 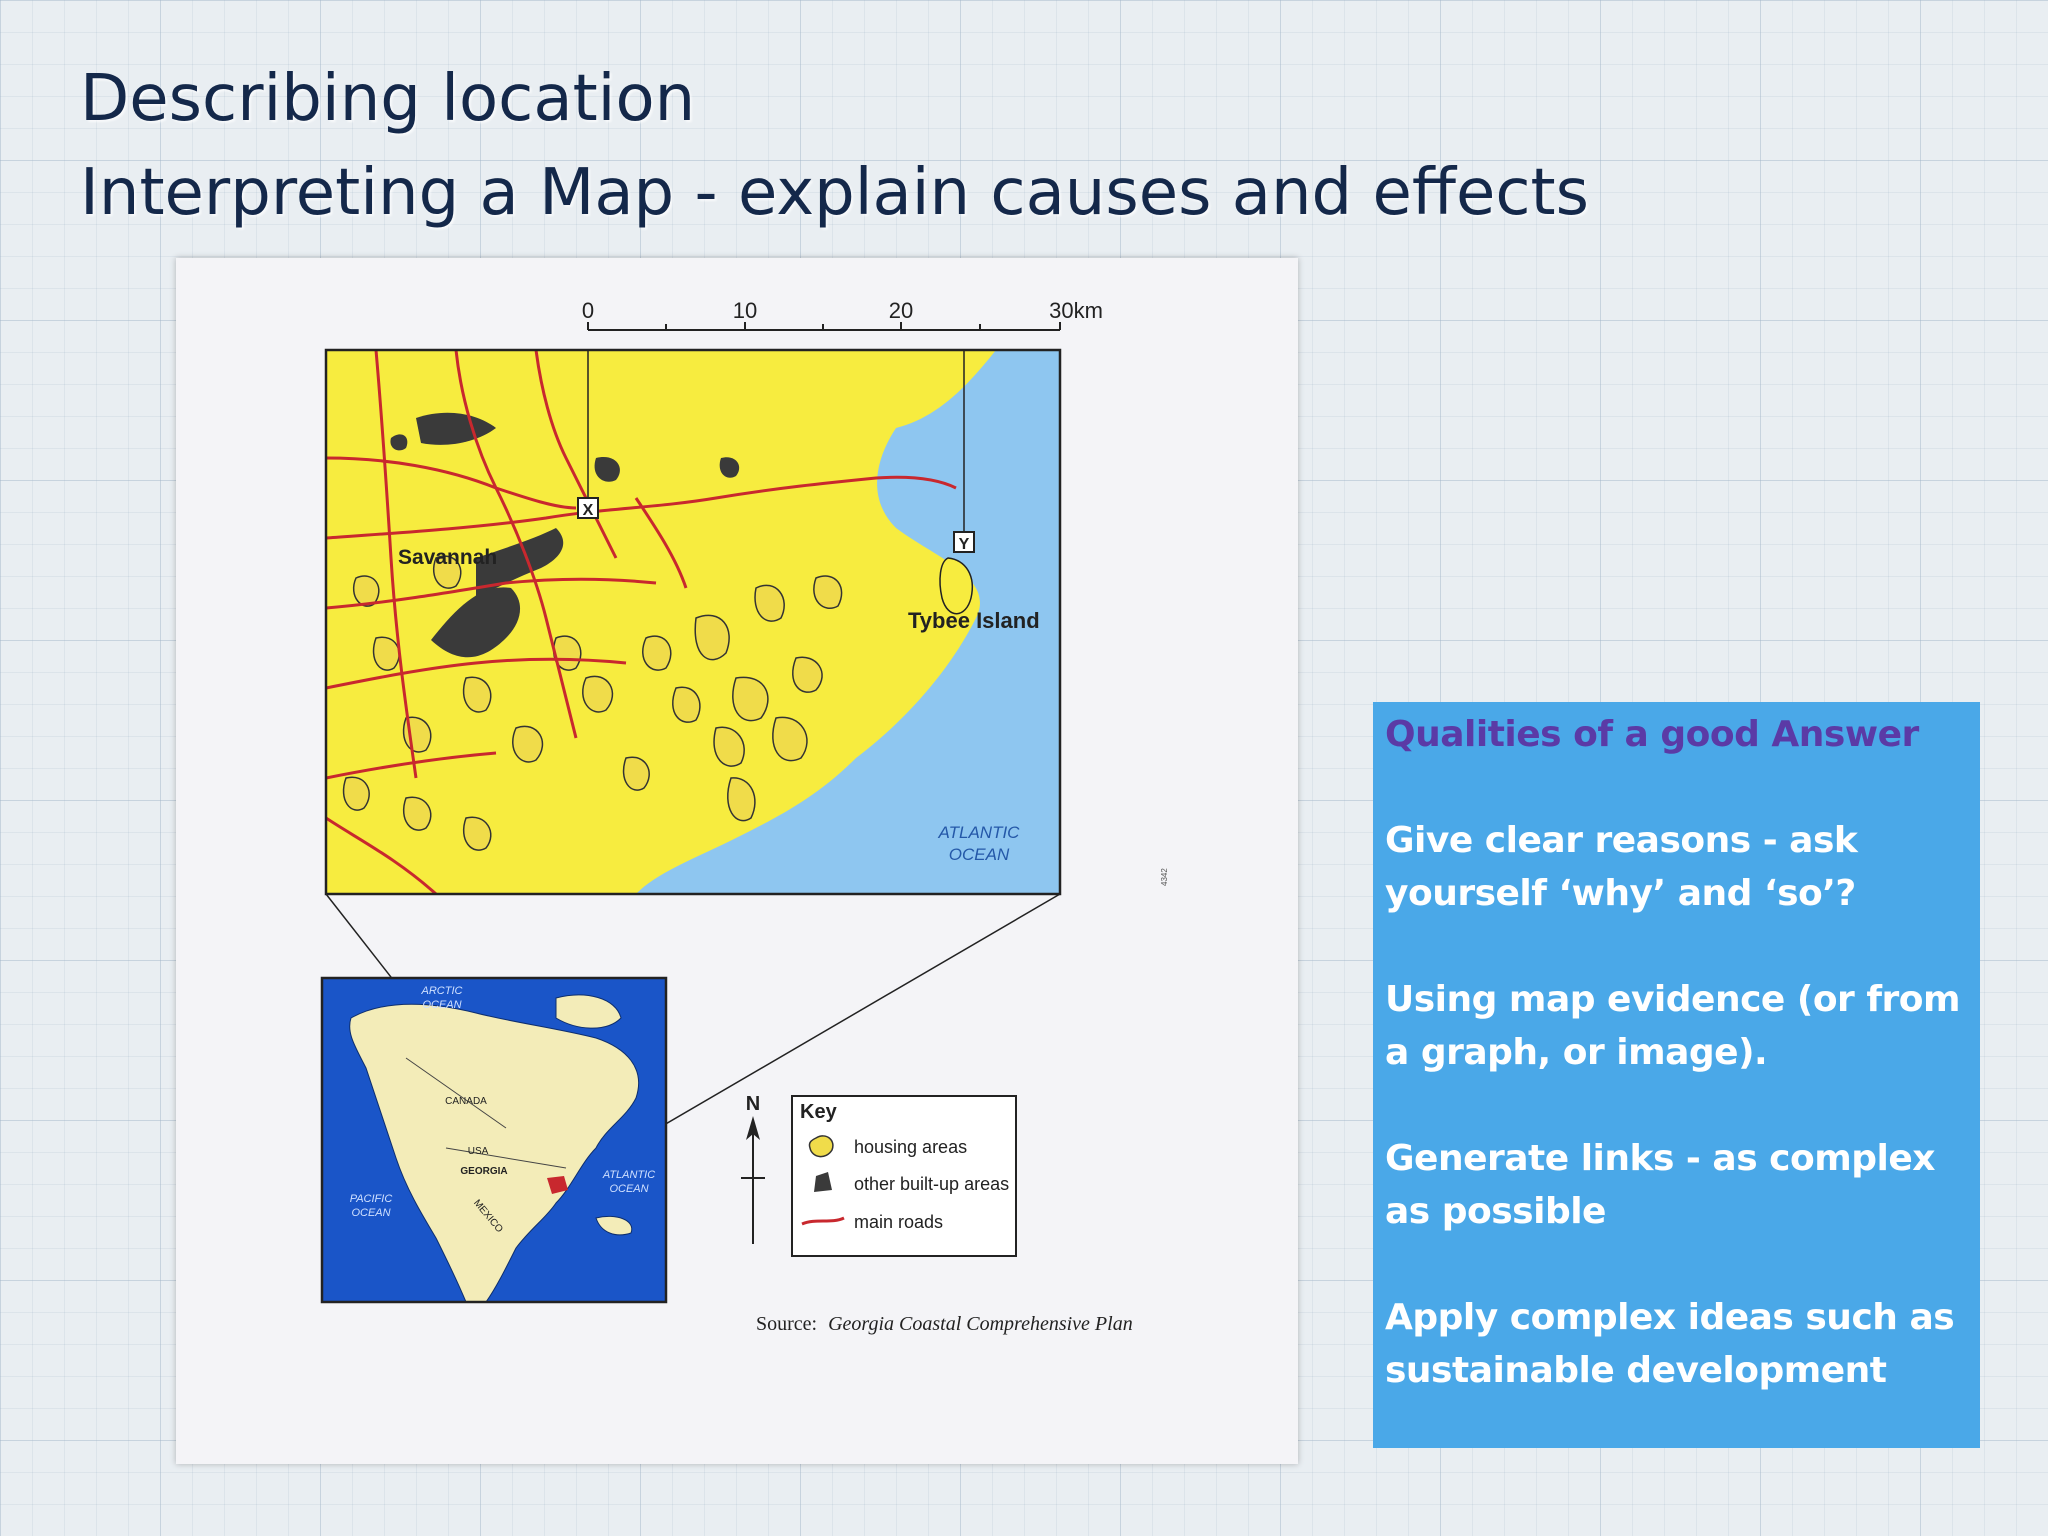 I want to click on main-map: X Y Savannah Tybee Island ATLANTIC OCEAN, so click(x=693, y=622).